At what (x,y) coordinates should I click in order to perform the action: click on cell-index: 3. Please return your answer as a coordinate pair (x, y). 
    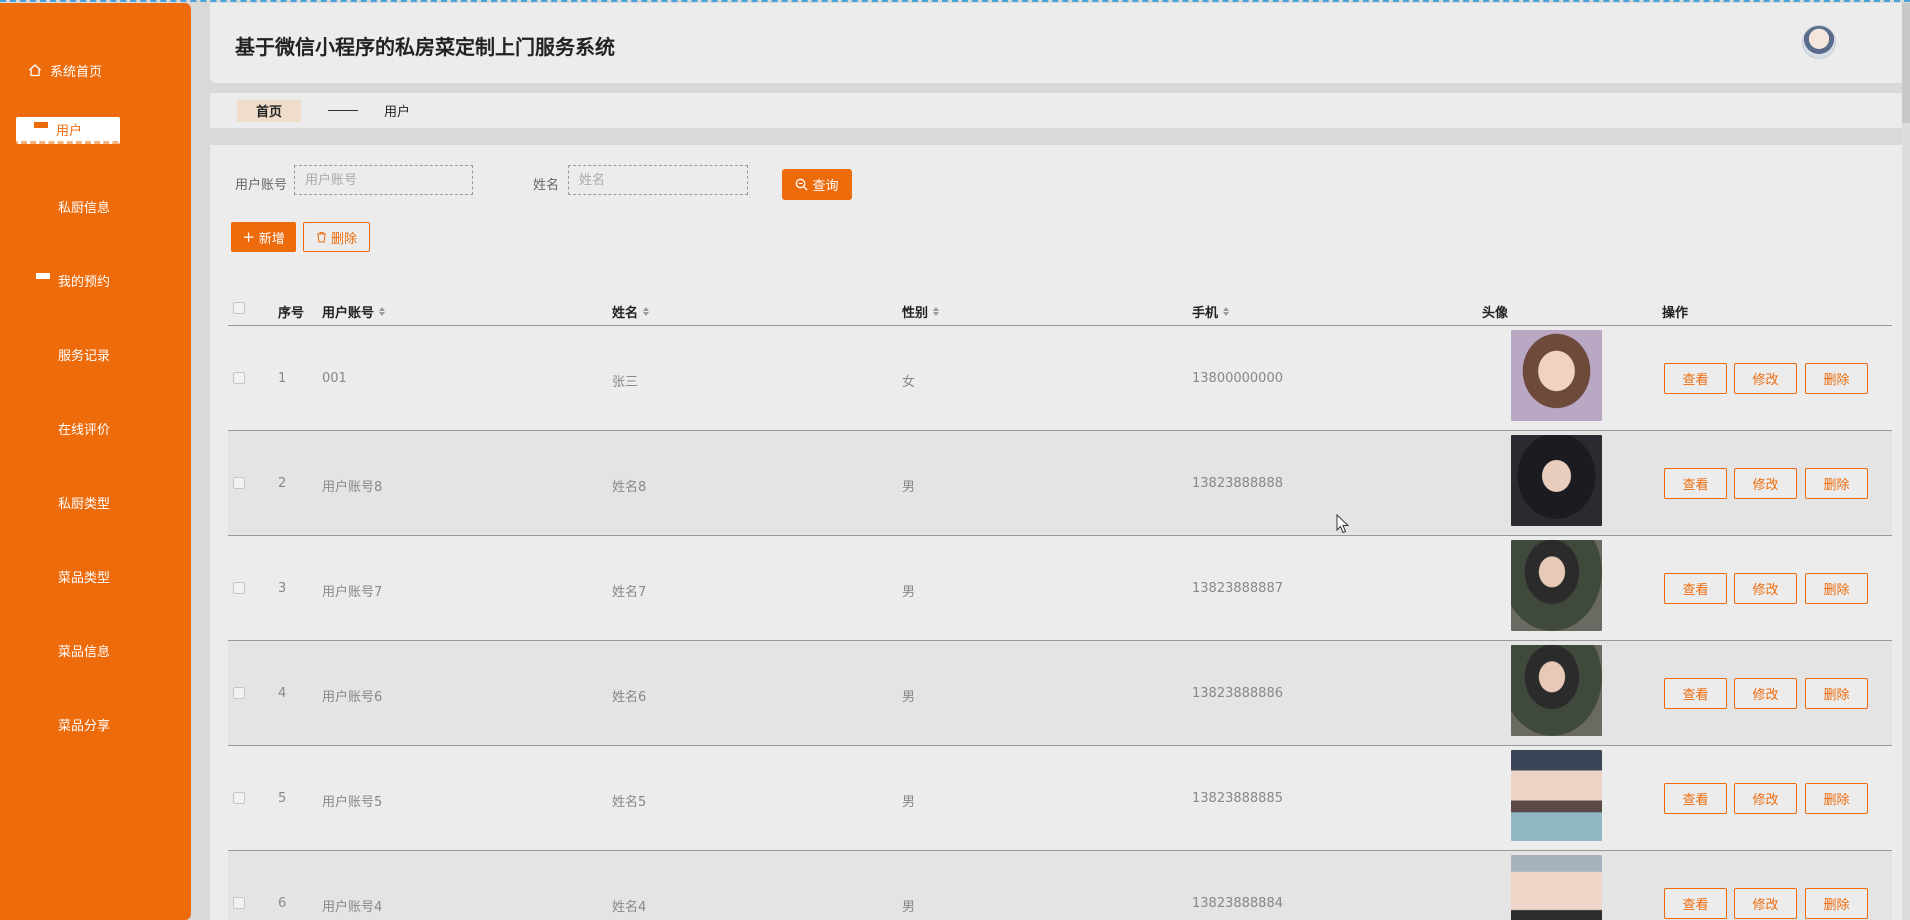
    Looking at the image, I should click on (282, 588).